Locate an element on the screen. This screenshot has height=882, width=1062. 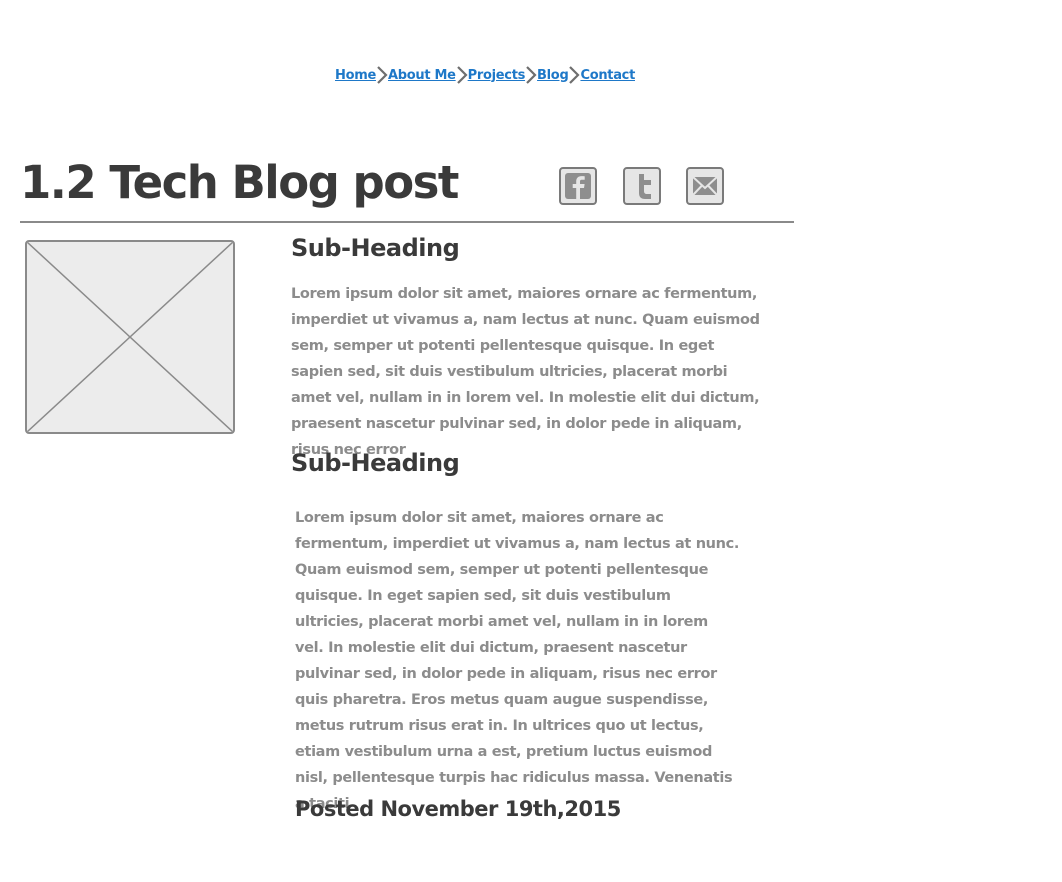
email-share-button is located at coordinates (705, 186).